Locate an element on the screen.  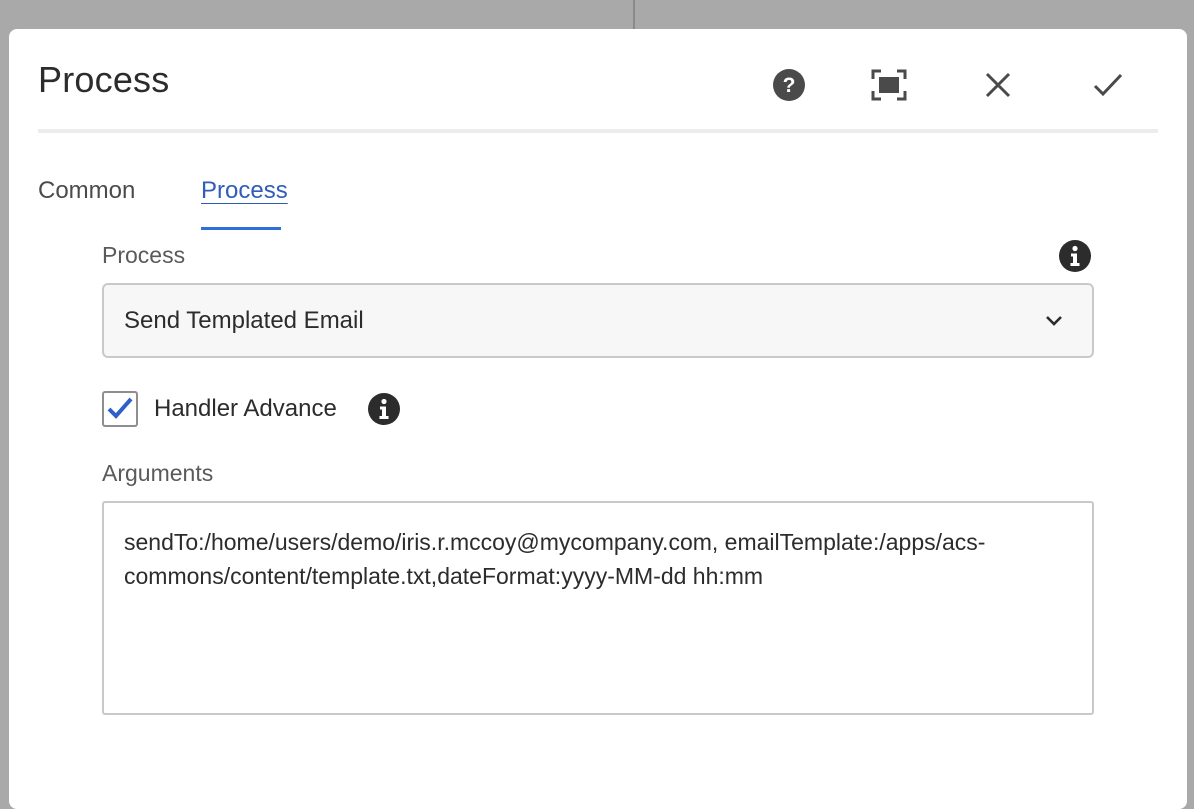
process-select: Send Templated Email is located at coordinates (598, 320).